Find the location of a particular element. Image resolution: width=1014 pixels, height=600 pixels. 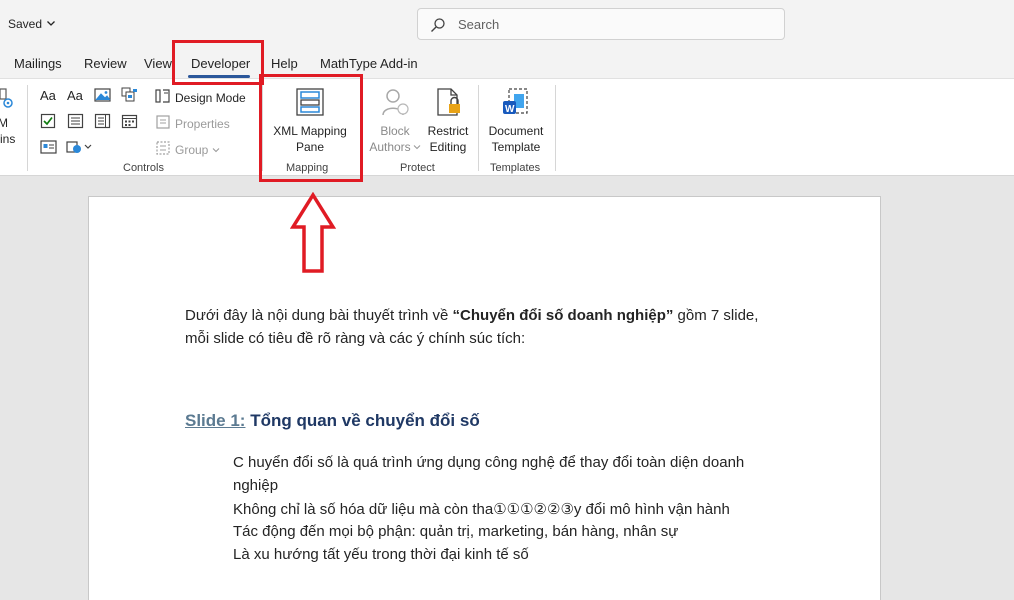

group-icon is located at coordinates (163, 149).